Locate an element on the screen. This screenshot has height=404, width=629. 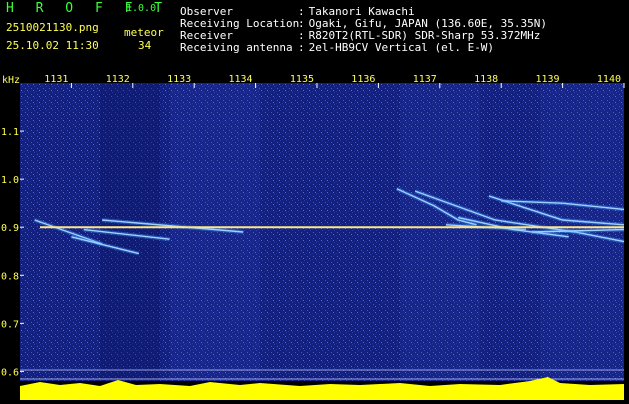
y-tick-label: 1.0 is located at coordinates (10, 180).